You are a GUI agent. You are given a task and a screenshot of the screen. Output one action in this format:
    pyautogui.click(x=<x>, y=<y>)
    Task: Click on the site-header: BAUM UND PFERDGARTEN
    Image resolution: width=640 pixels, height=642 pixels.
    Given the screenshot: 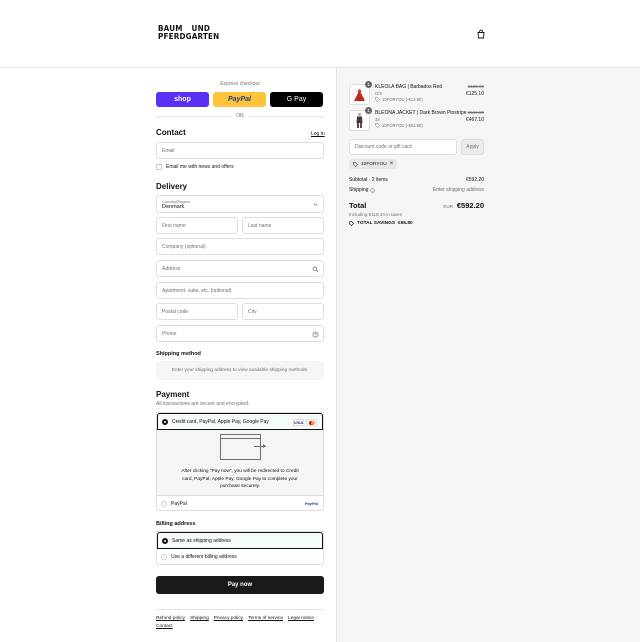 What is the action you would take?
    pyautogui.click(x=320, y=34)
    